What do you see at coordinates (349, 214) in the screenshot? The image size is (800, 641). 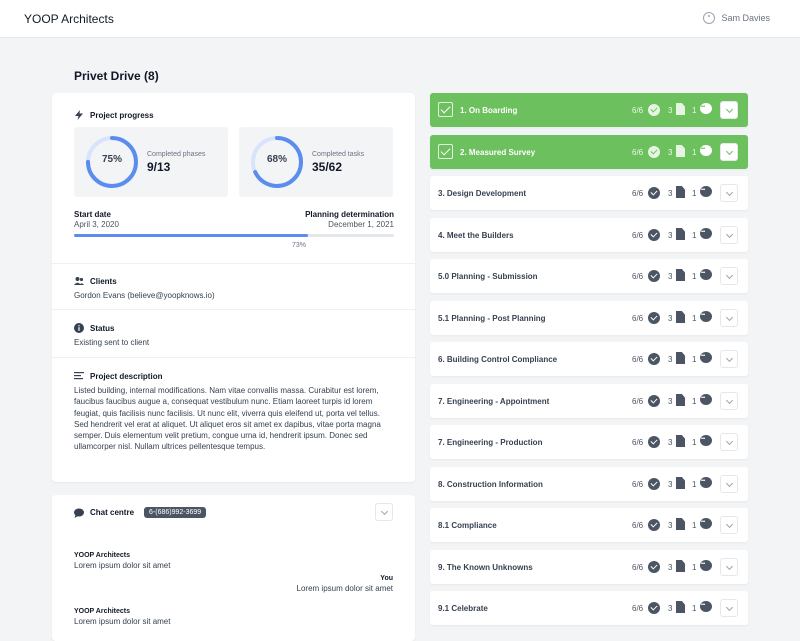 I see `end-date-label: Planning determination` at bounding box center [349, 214].